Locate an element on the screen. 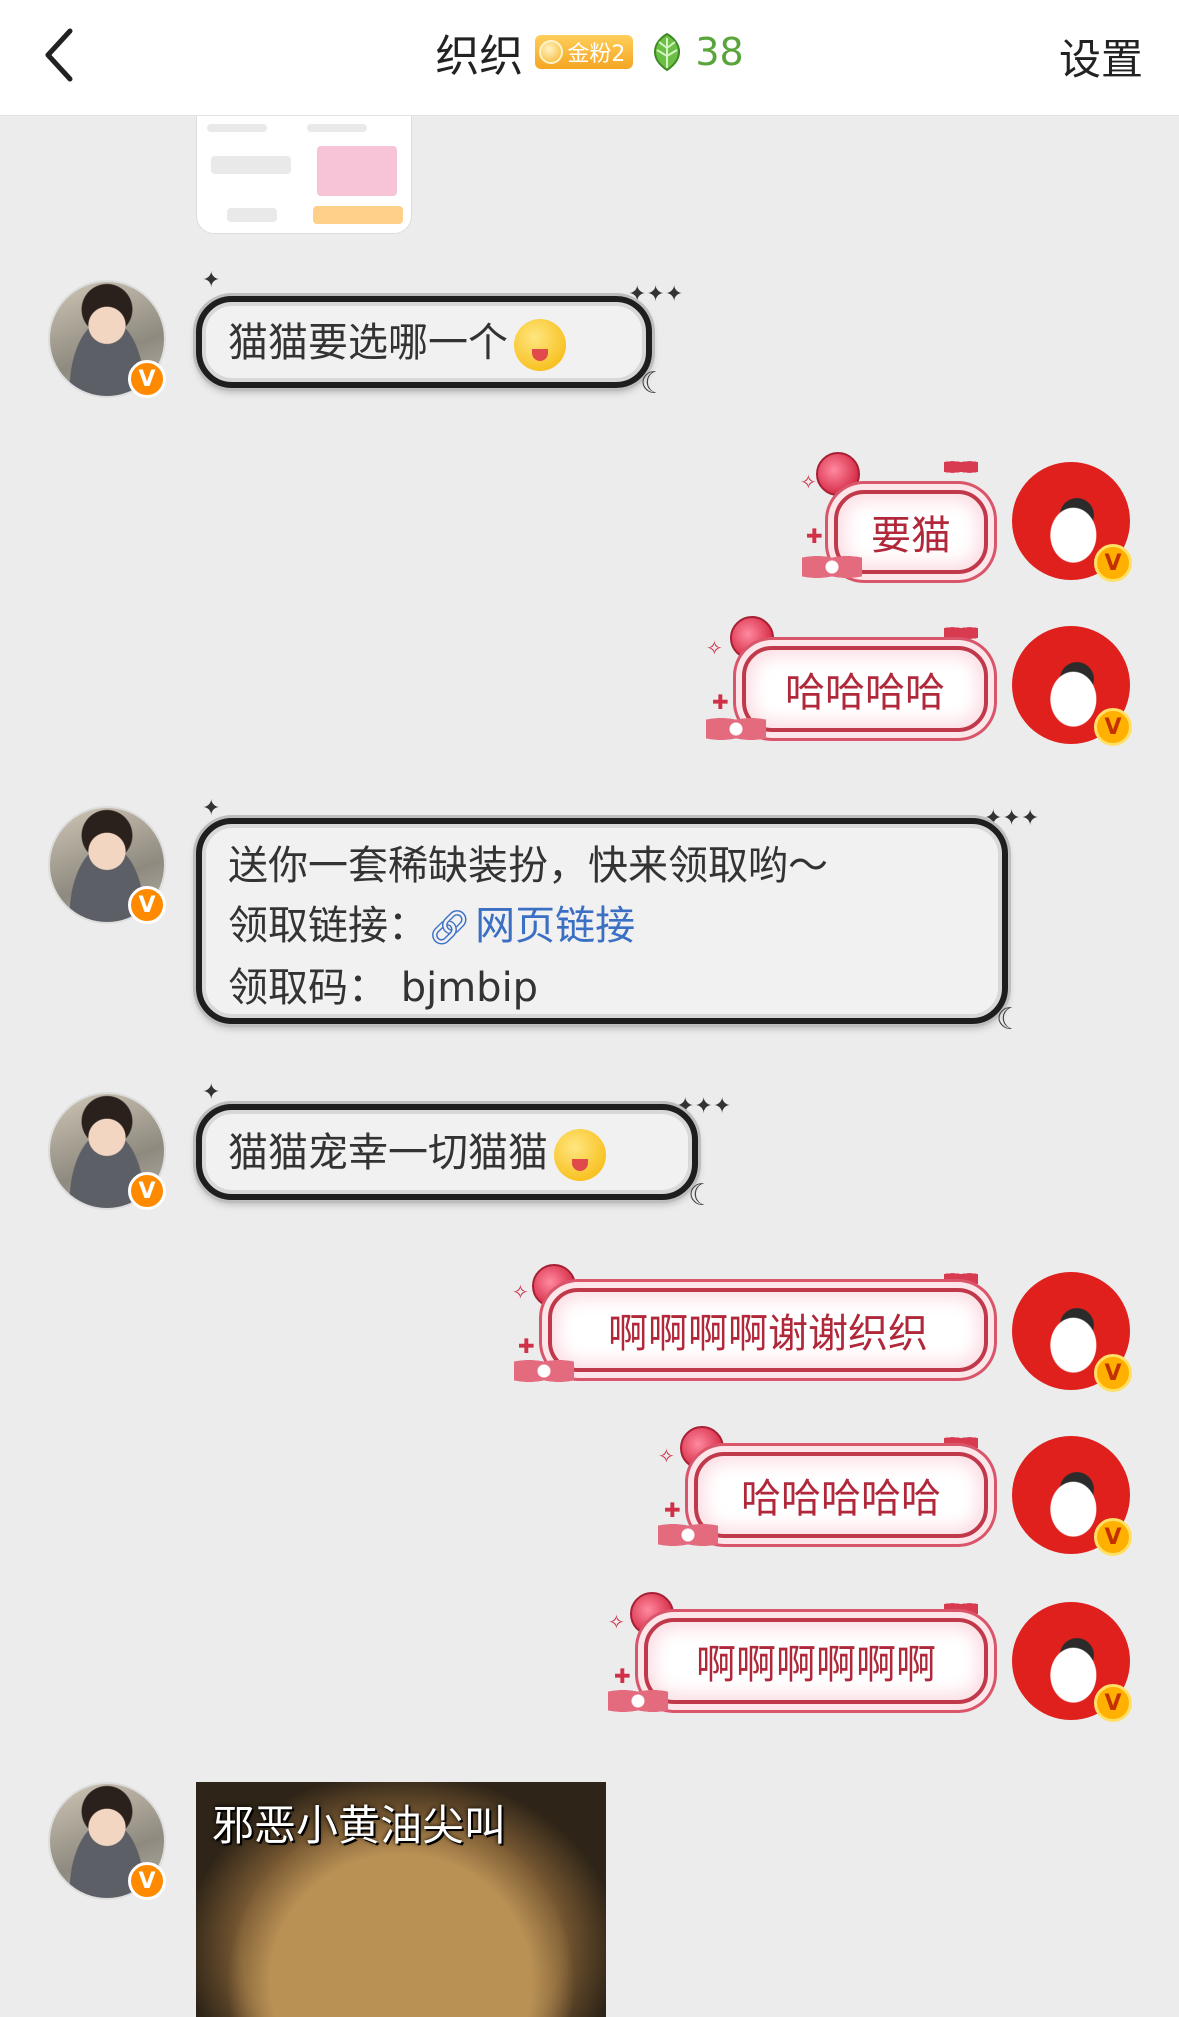 Image resolution: width=1179 pixels, height=2017 pixels. leaf-count: 38 is located at coordinates (719, 52).